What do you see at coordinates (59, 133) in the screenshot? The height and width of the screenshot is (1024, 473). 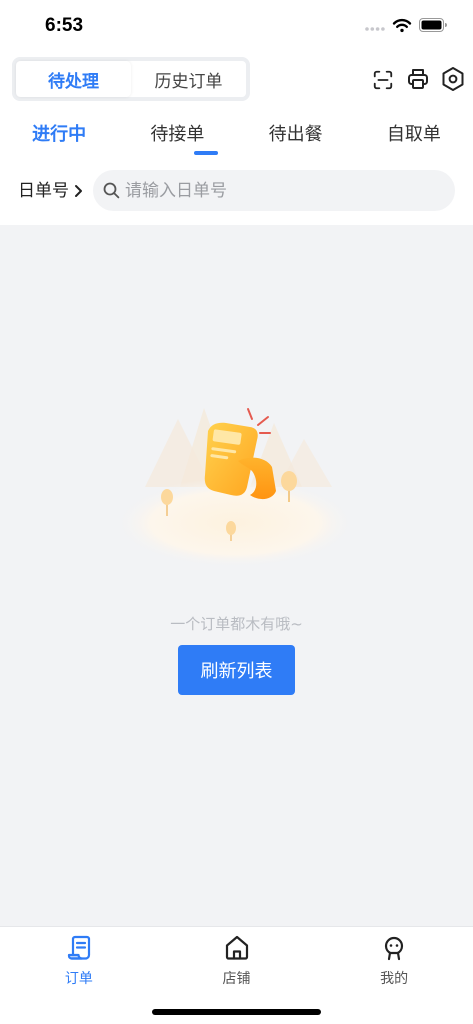 I see `tab-in-progress: 进行中` at bounding box center [59, 133].